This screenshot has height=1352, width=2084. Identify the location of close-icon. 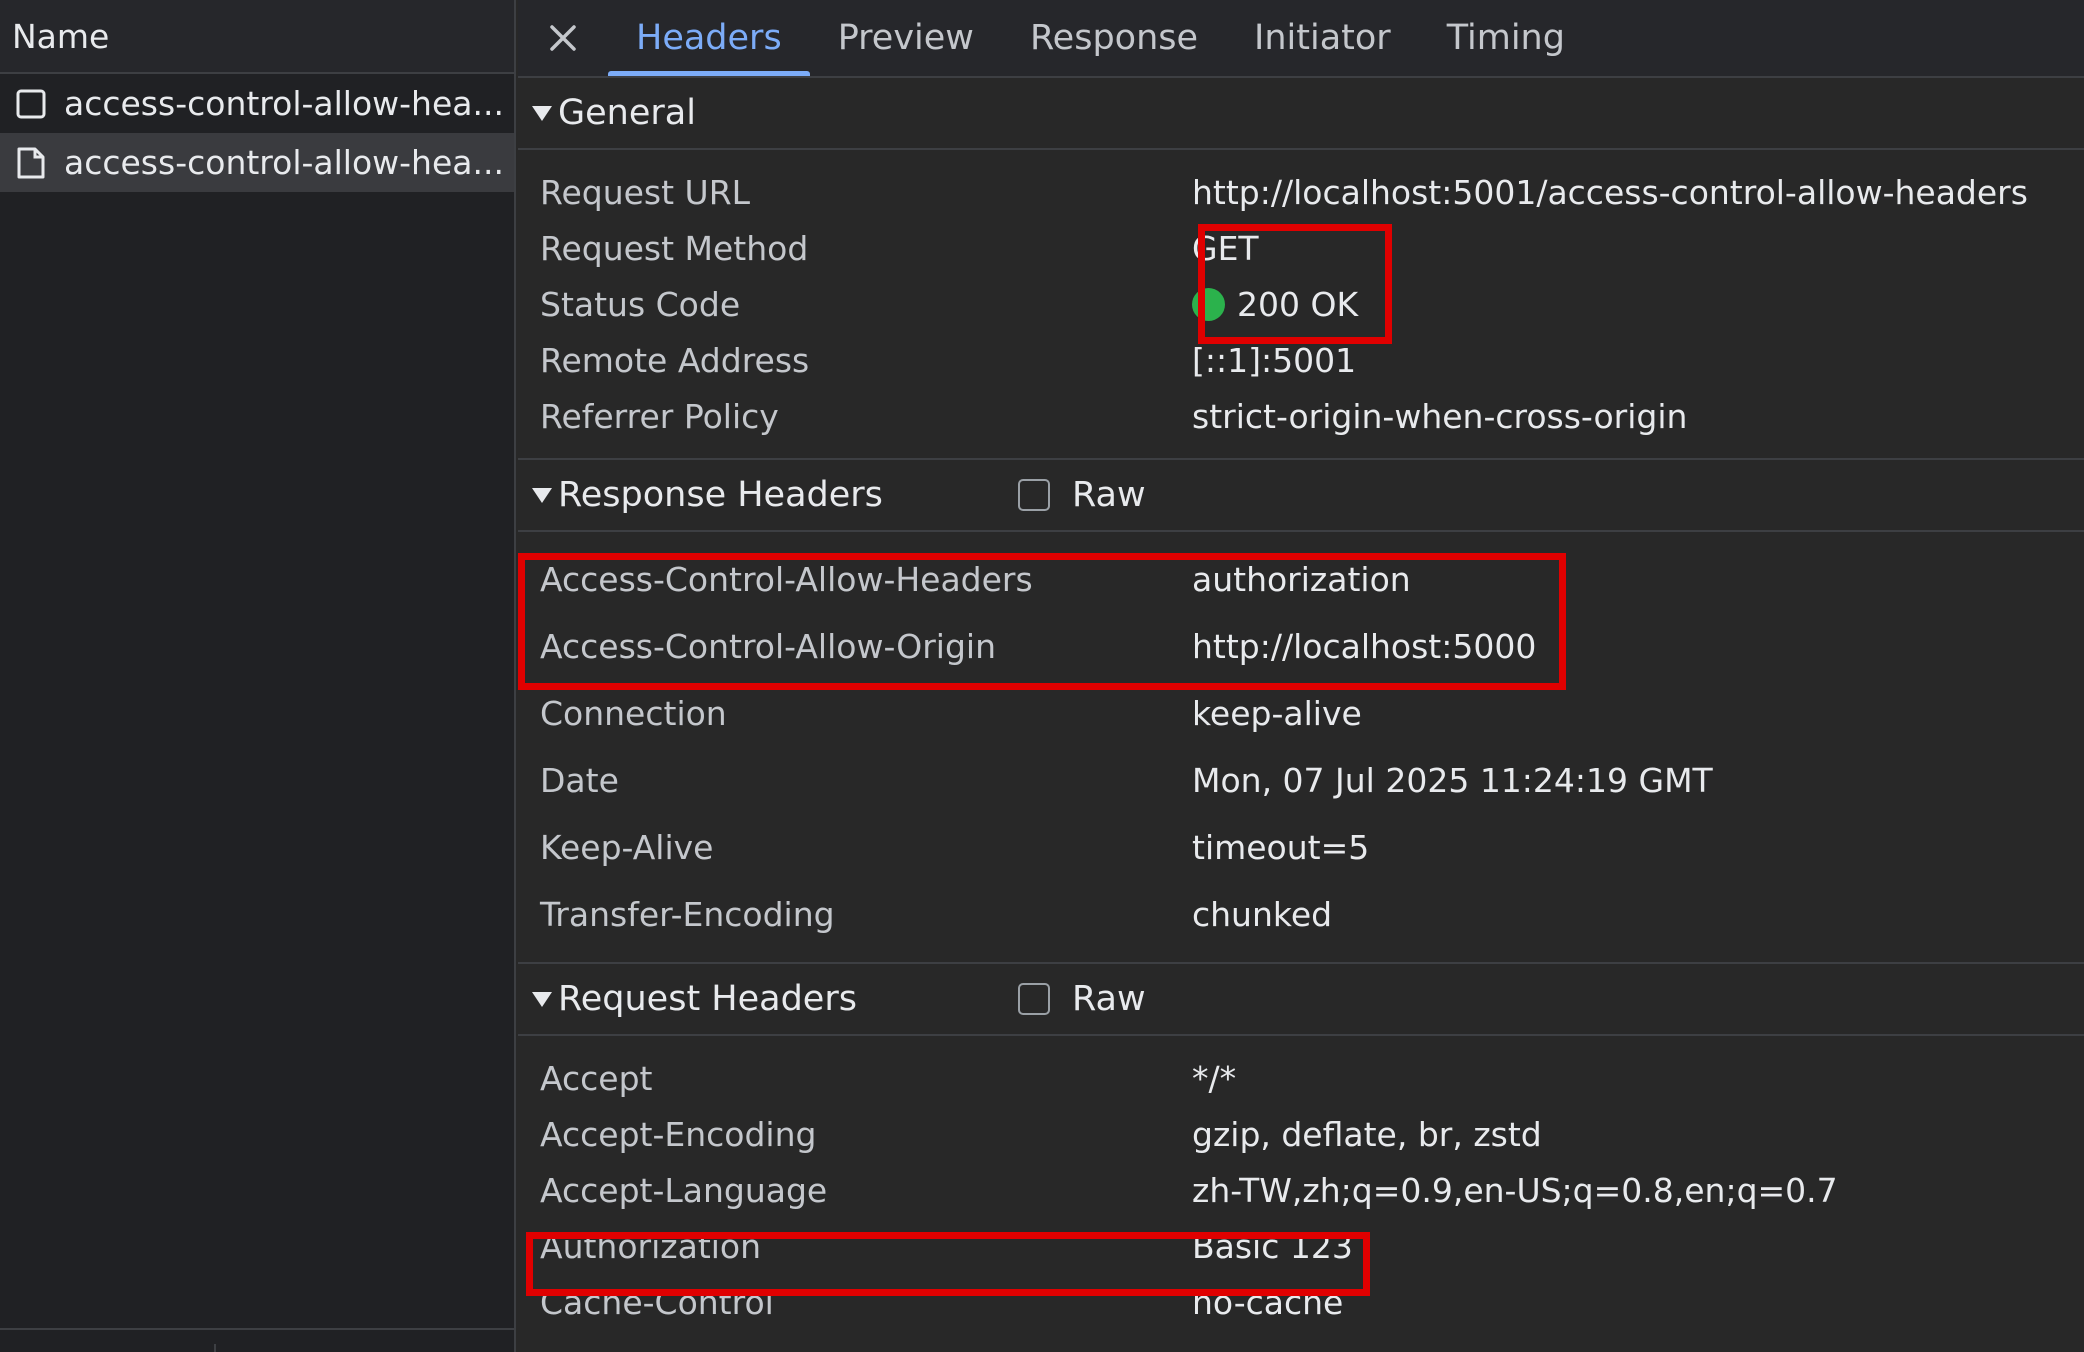
(563, 38).